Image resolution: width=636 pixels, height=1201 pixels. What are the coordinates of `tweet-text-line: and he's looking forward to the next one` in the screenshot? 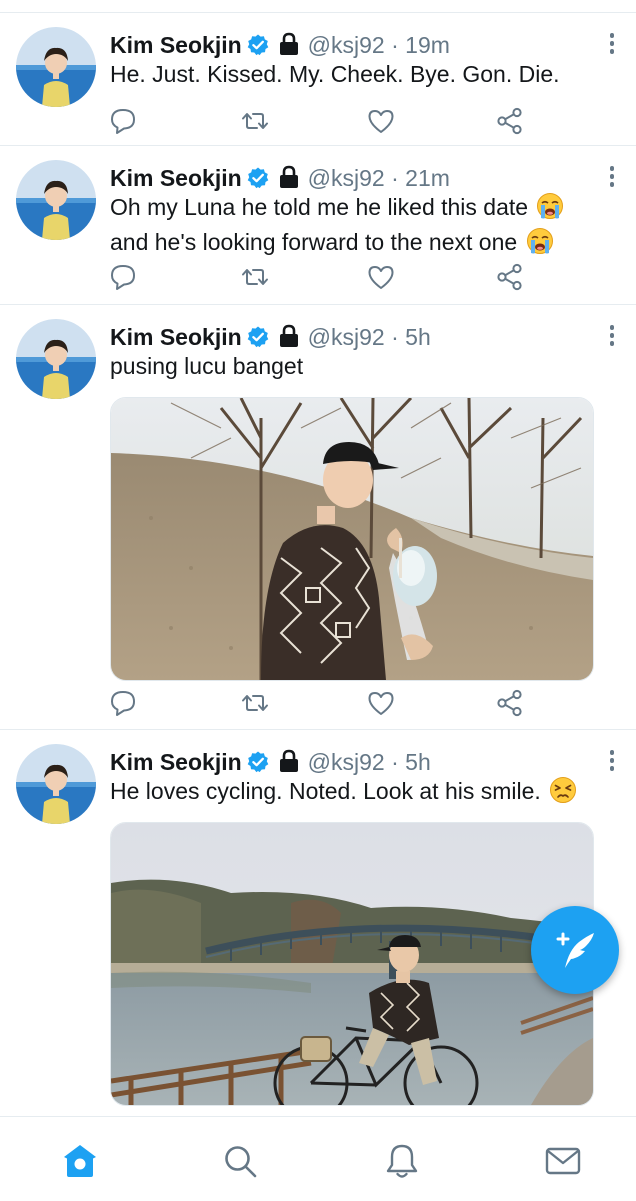 It's located at (314, 242).